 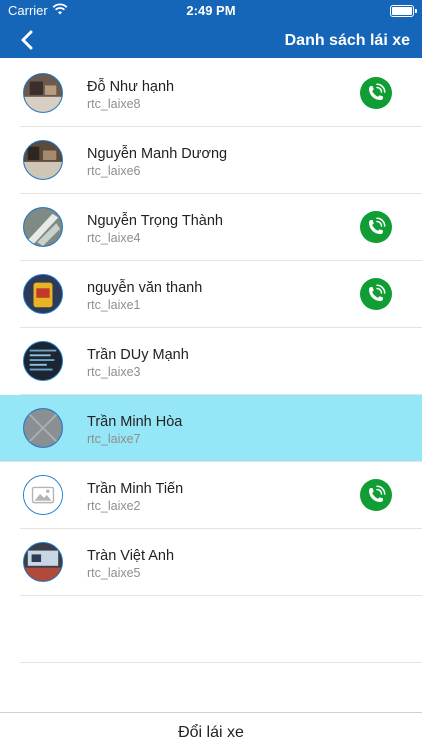 I want to click on driver-username: rtc_laixe6, so click(x=114, y=171).